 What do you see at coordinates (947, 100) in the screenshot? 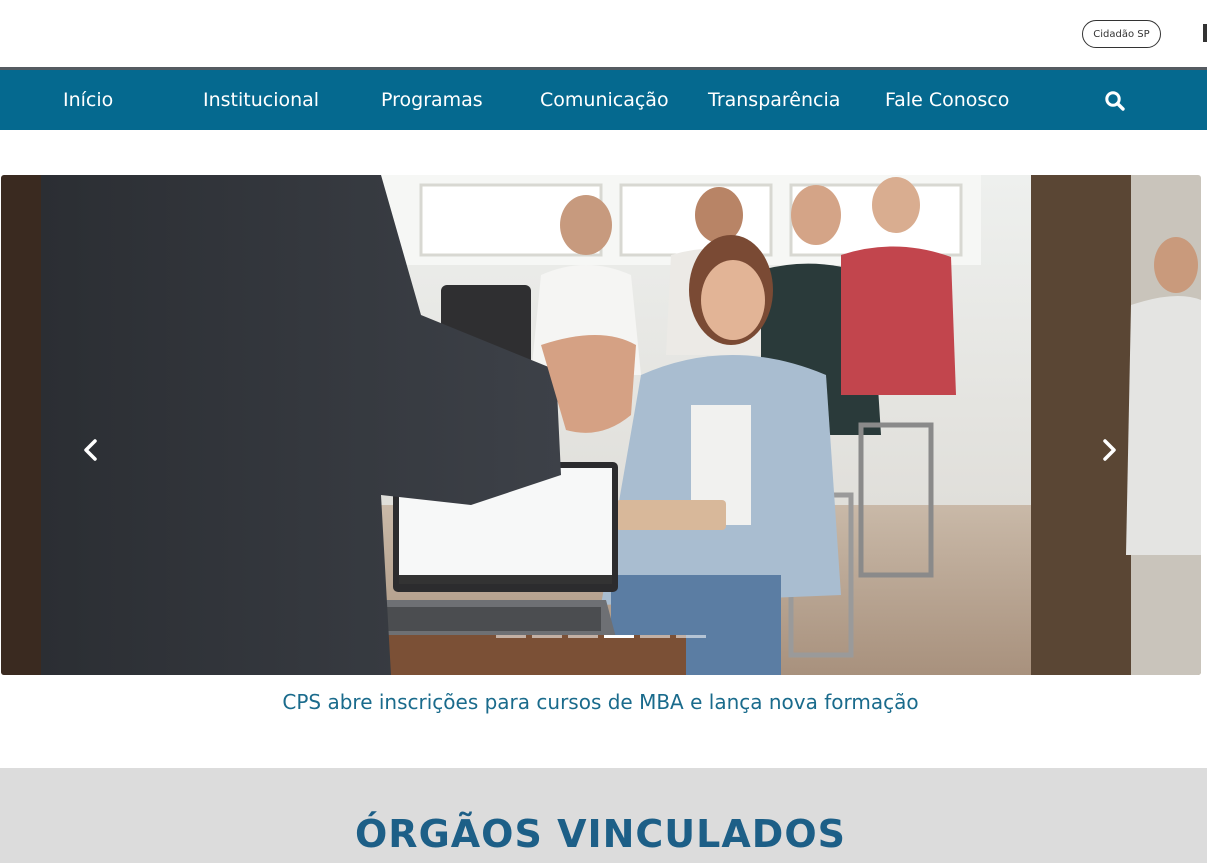
I see `nav-item-fale-conosco: Fale Conosco` at bounding box center [947, 100].